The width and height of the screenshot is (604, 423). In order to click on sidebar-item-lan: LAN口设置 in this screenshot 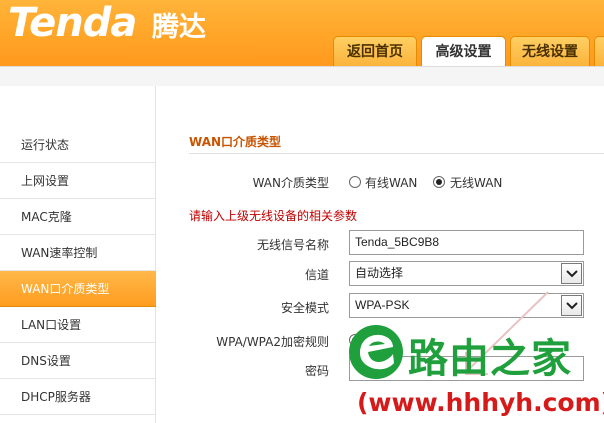, I will do `click(78, 325)`.